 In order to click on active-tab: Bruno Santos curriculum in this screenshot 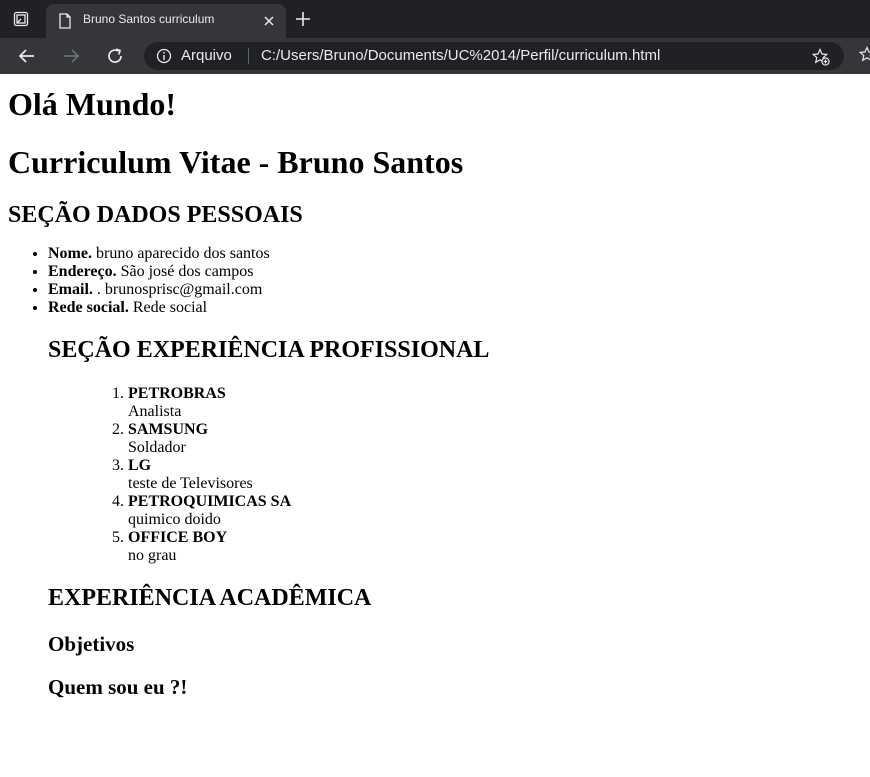, I will do `click(166, 21)`.